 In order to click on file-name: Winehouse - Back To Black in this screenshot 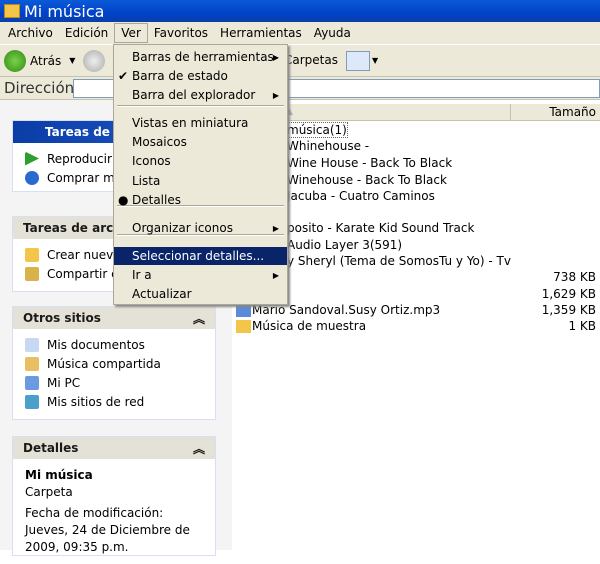, I will do `click(367, 180)`.